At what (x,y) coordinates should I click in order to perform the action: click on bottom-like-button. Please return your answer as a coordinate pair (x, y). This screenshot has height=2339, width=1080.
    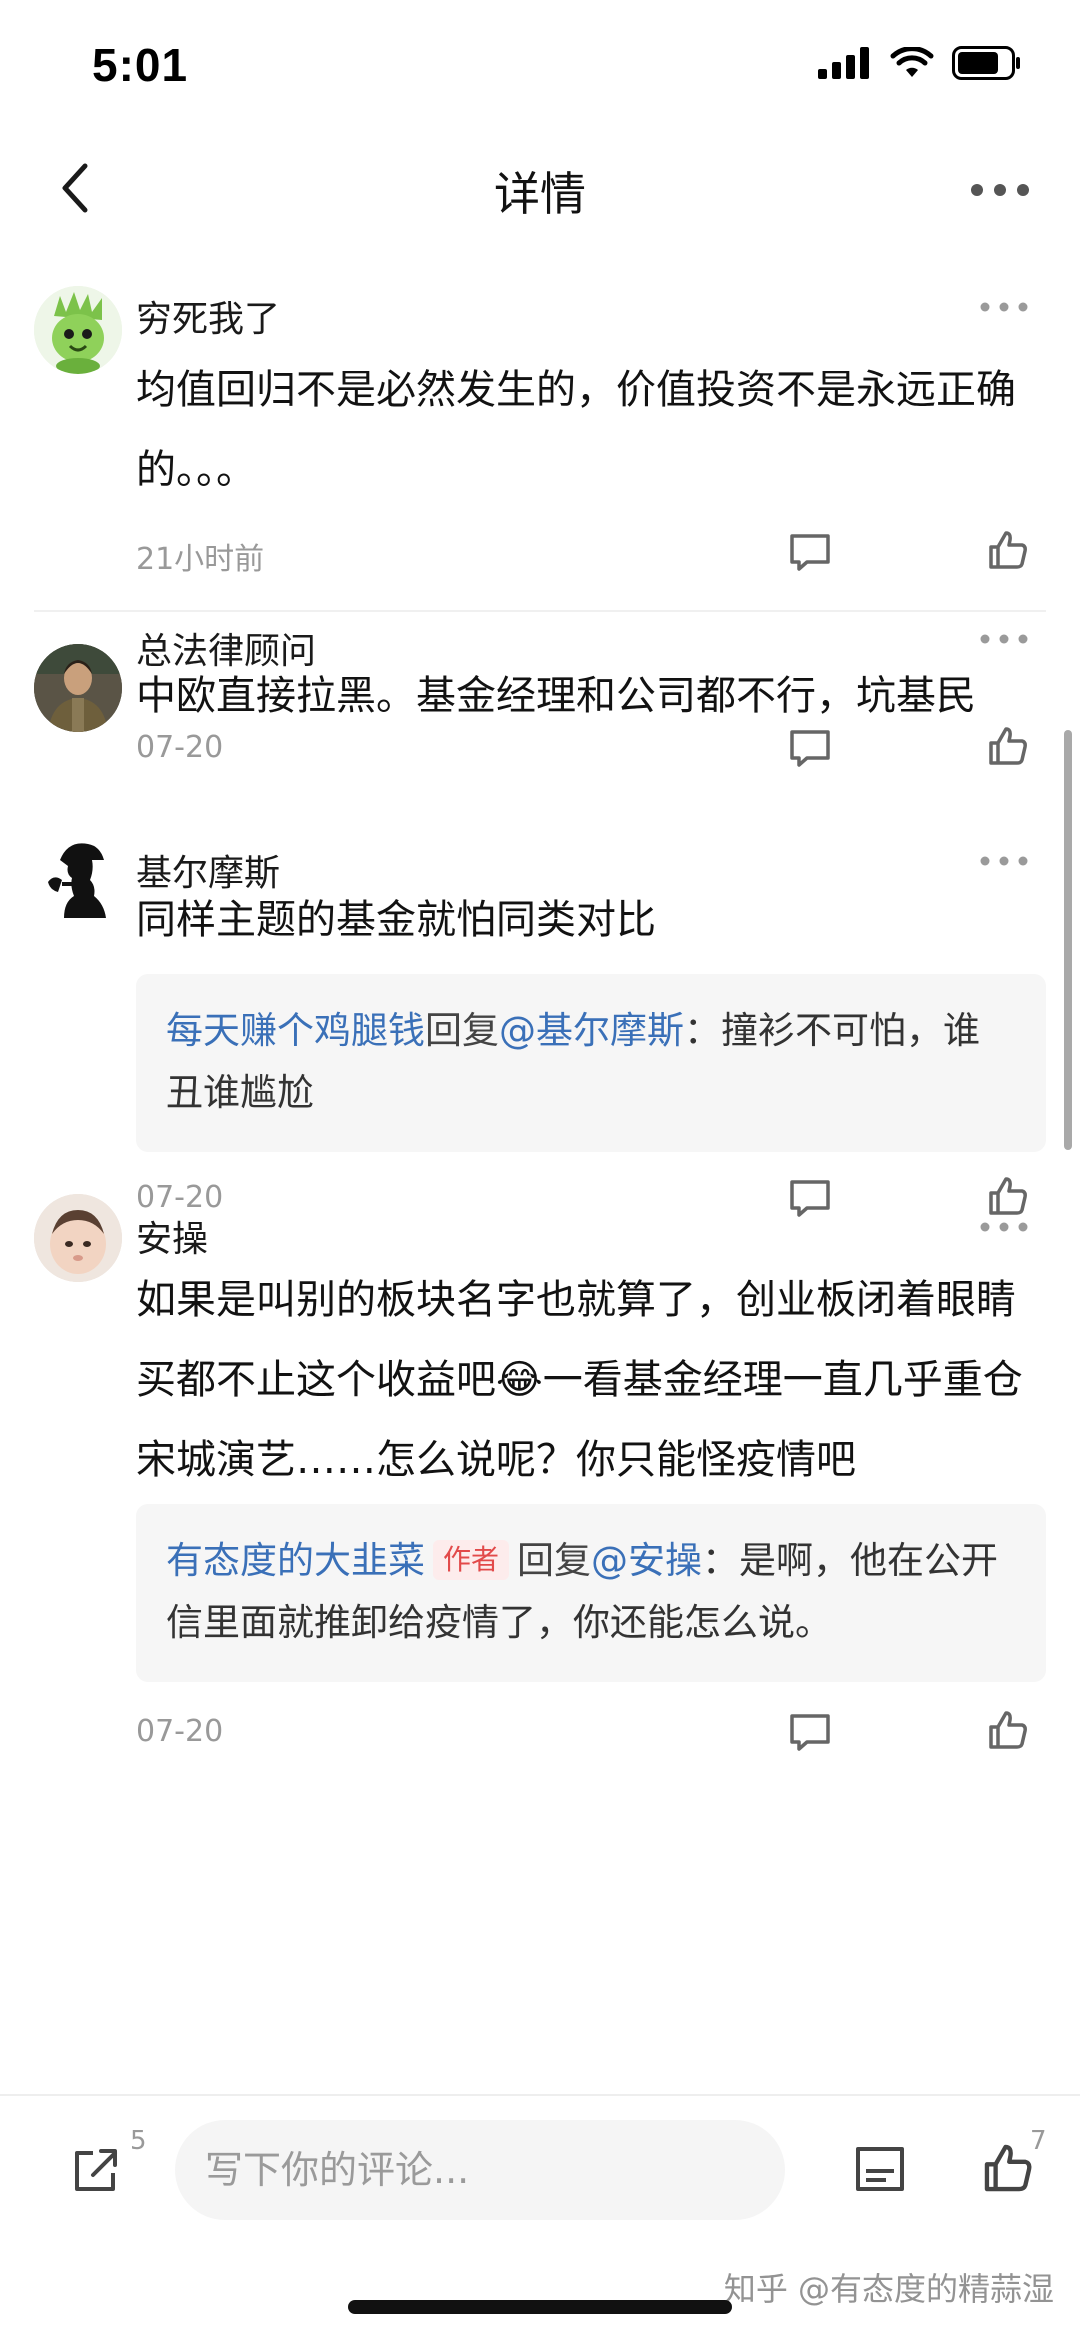
    Looking at the image, I should click on (1008, 2168).